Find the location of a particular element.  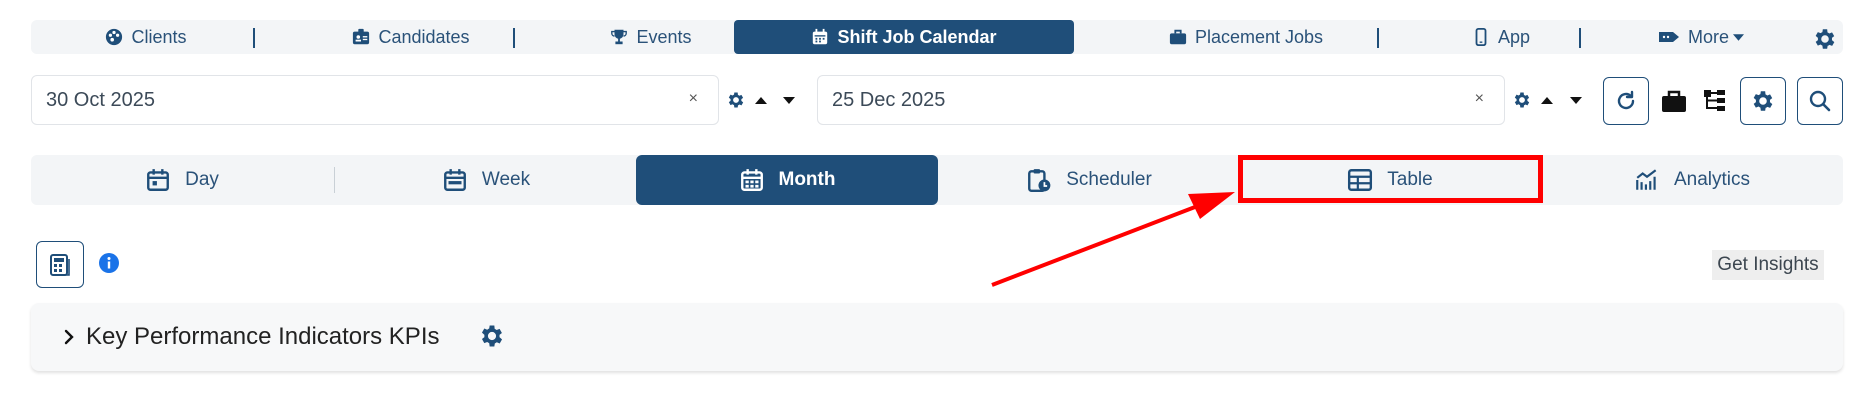

tab-week: Week is located at coordinates (486, 180).